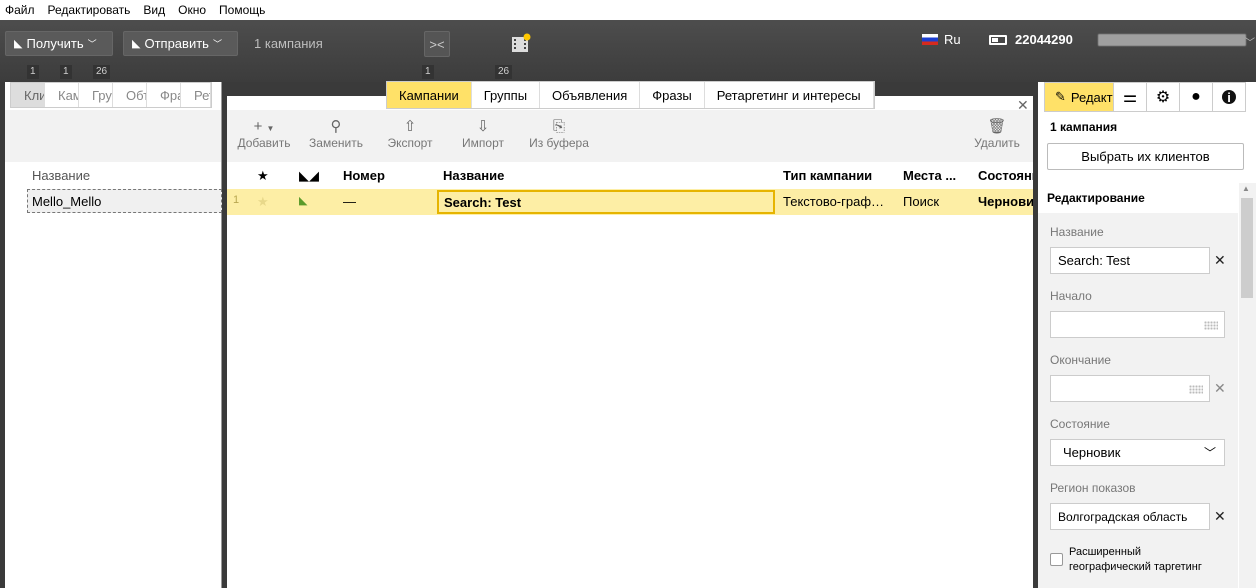 The width and height of the screenshot is (1256, 588). Describe the element at coordinates (1137, 324) in the screenshot. I see `start-date-input` at that location.